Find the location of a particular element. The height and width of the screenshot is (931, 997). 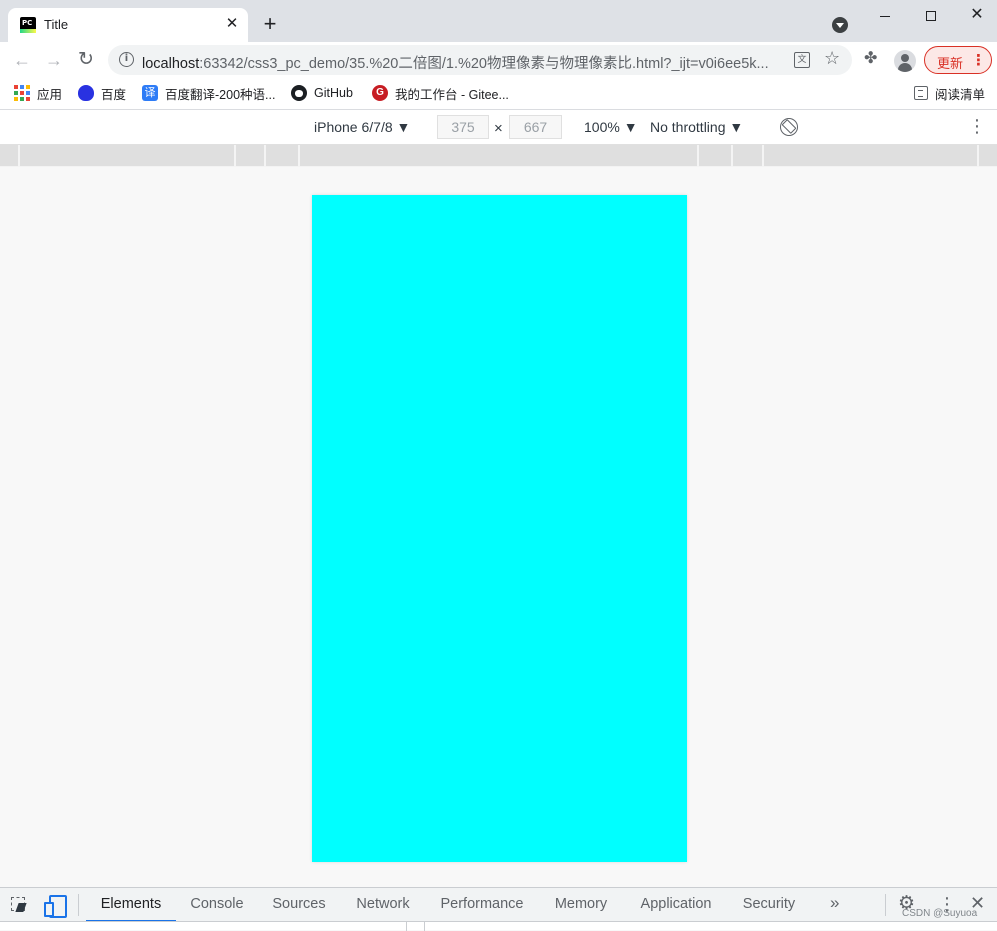

reading-list-button: 阅读清单 is located at coordinates (949, 93).